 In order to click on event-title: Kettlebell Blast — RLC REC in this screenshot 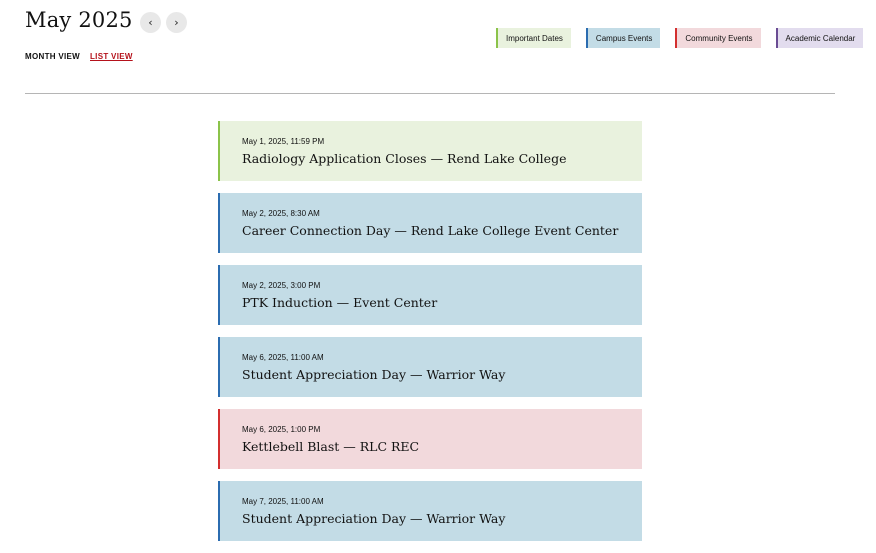, I will do `click(442, 447)`.